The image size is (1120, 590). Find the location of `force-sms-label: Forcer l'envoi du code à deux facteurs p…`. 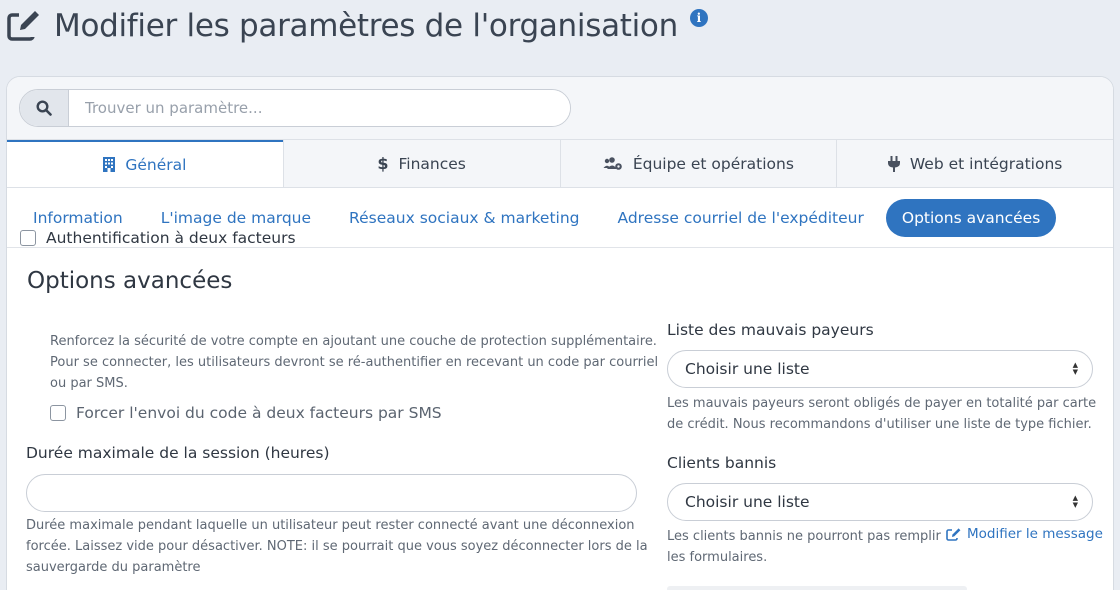

force-sms-label: Forcer l'envoi du code à deux facteurs p… is located at coordinates (259, 413).